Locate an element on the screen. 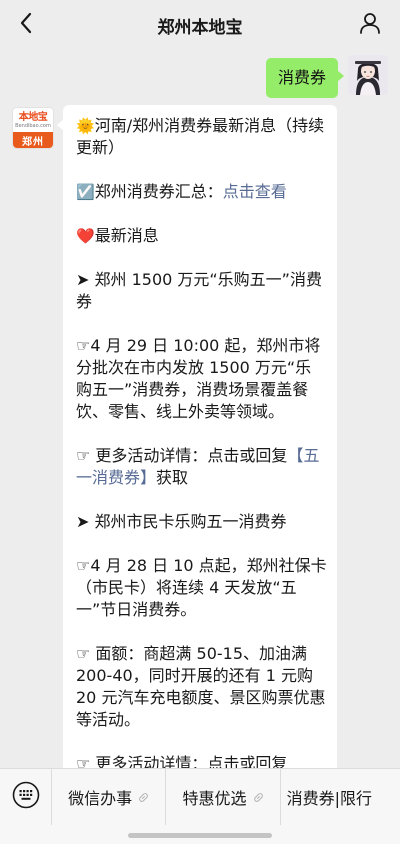 The image size is (400, 844). user-avatar is located at coordinates (368, 75).